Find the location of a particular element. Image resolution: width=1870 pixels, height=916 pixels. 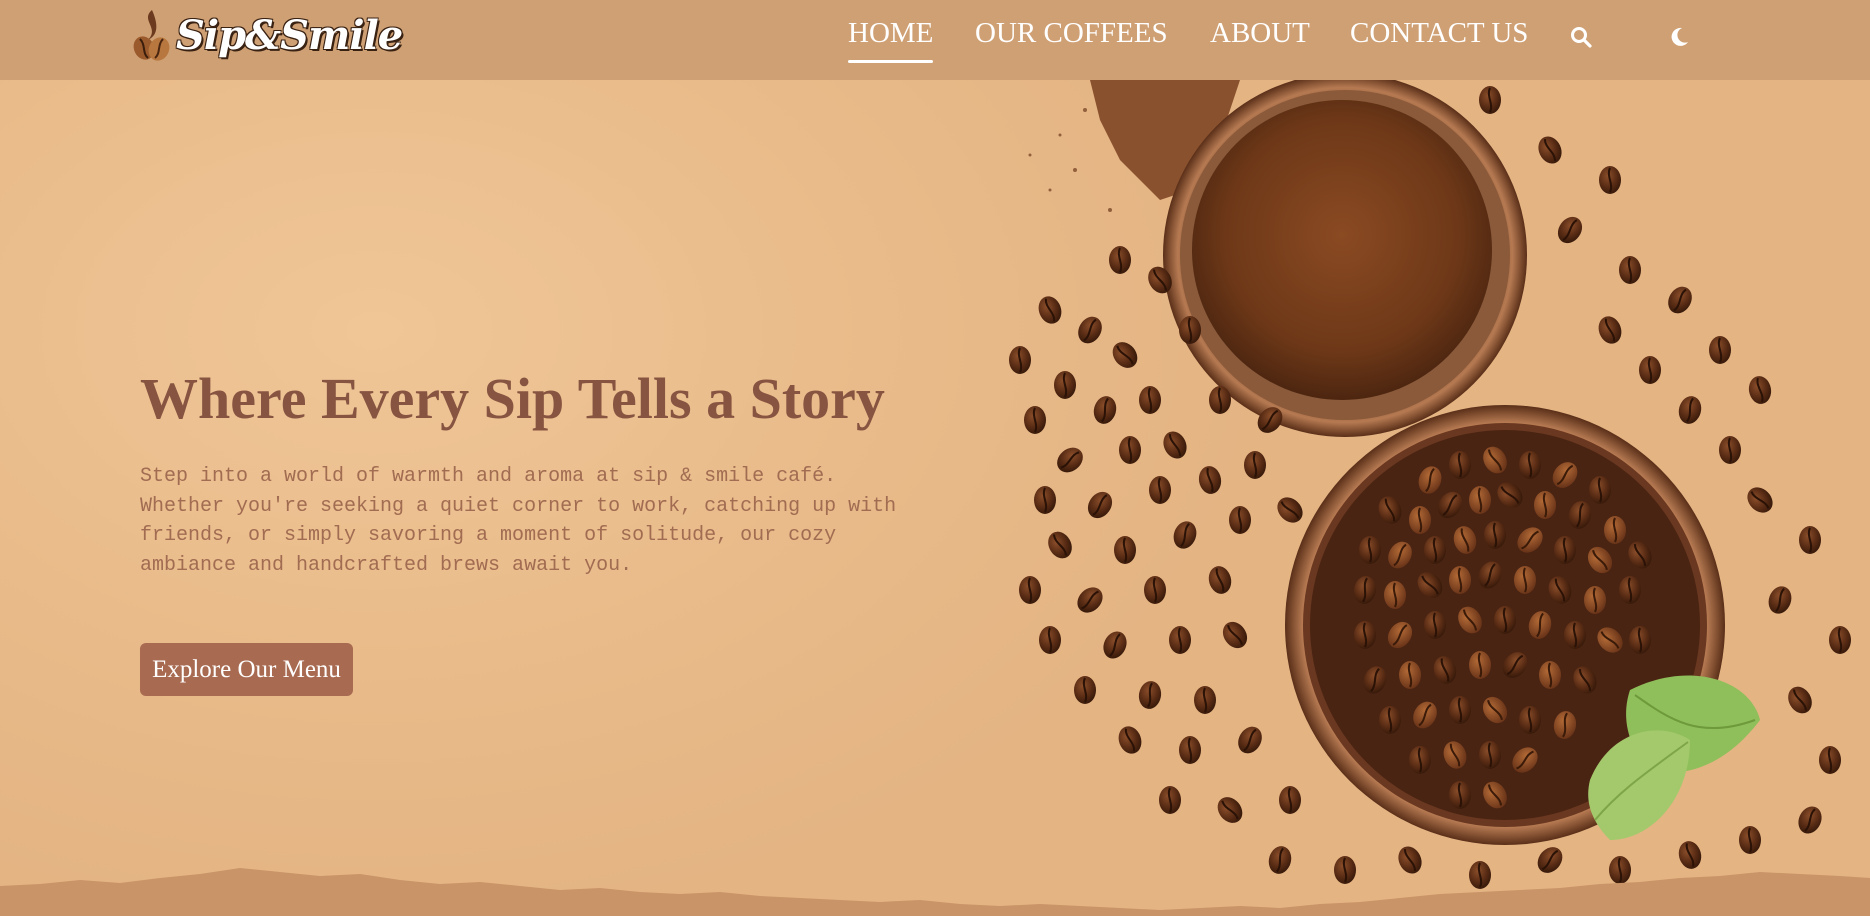

torn-paper-edge is located at coordinates (935, 892).